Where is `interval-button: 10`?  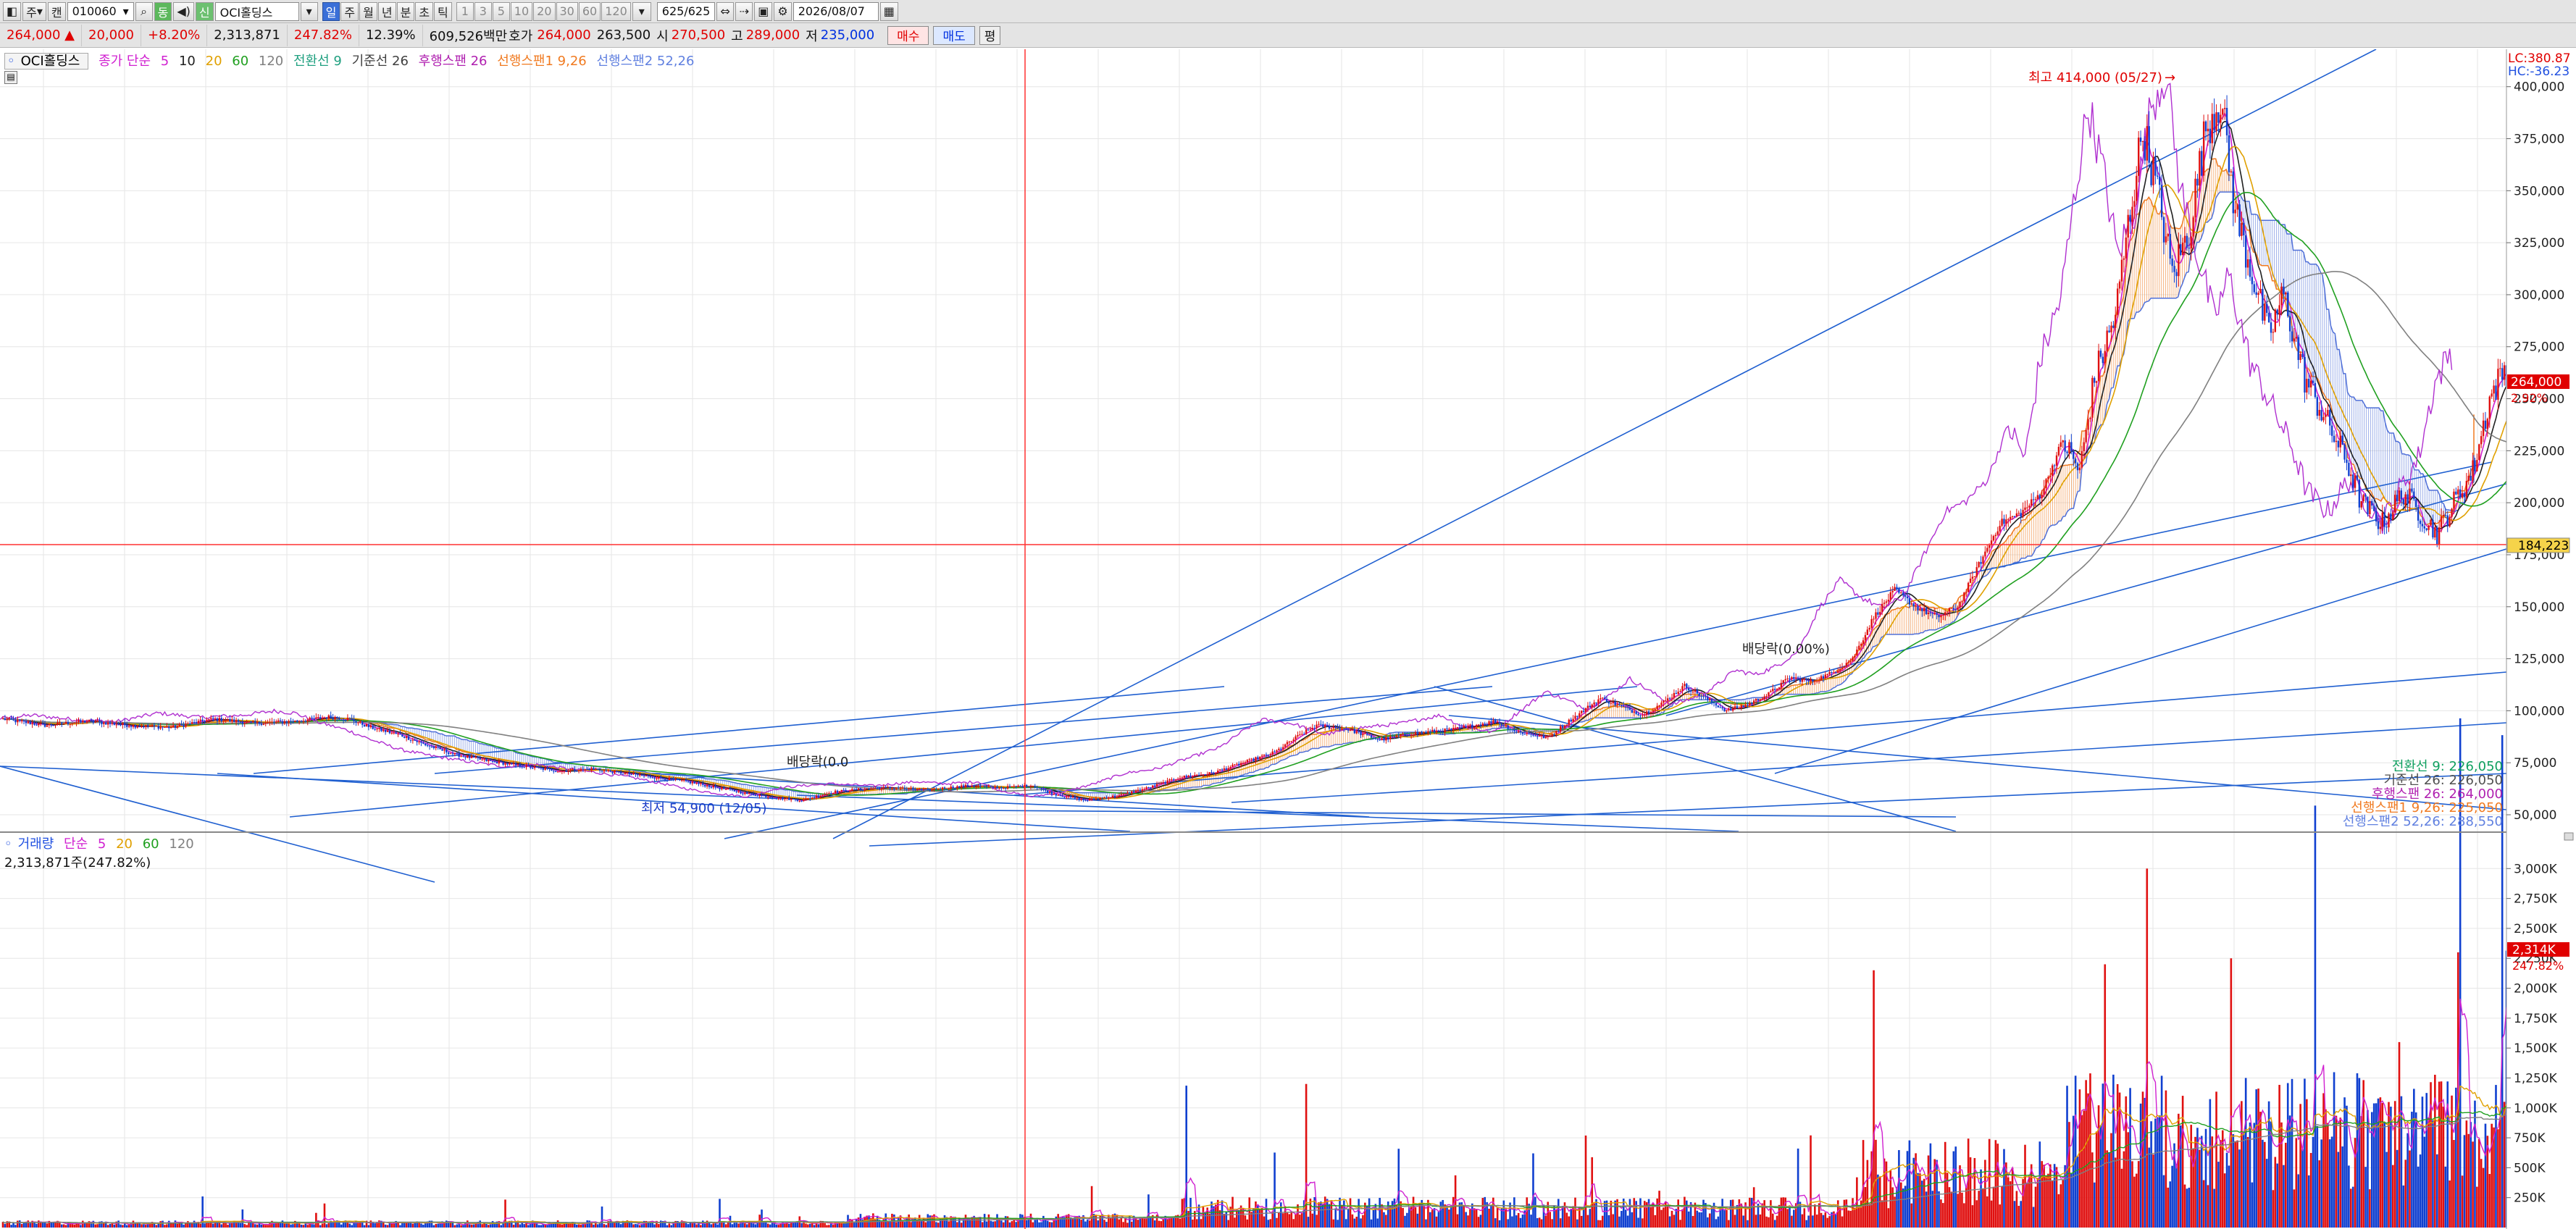
interval-button: 10 is located at coordinates (521, 11).